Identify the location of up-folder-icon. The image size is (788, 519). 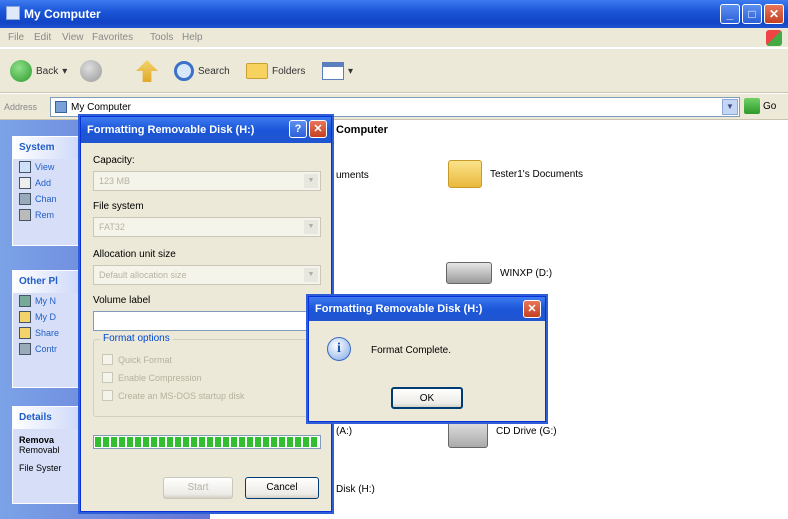
(147, 71).